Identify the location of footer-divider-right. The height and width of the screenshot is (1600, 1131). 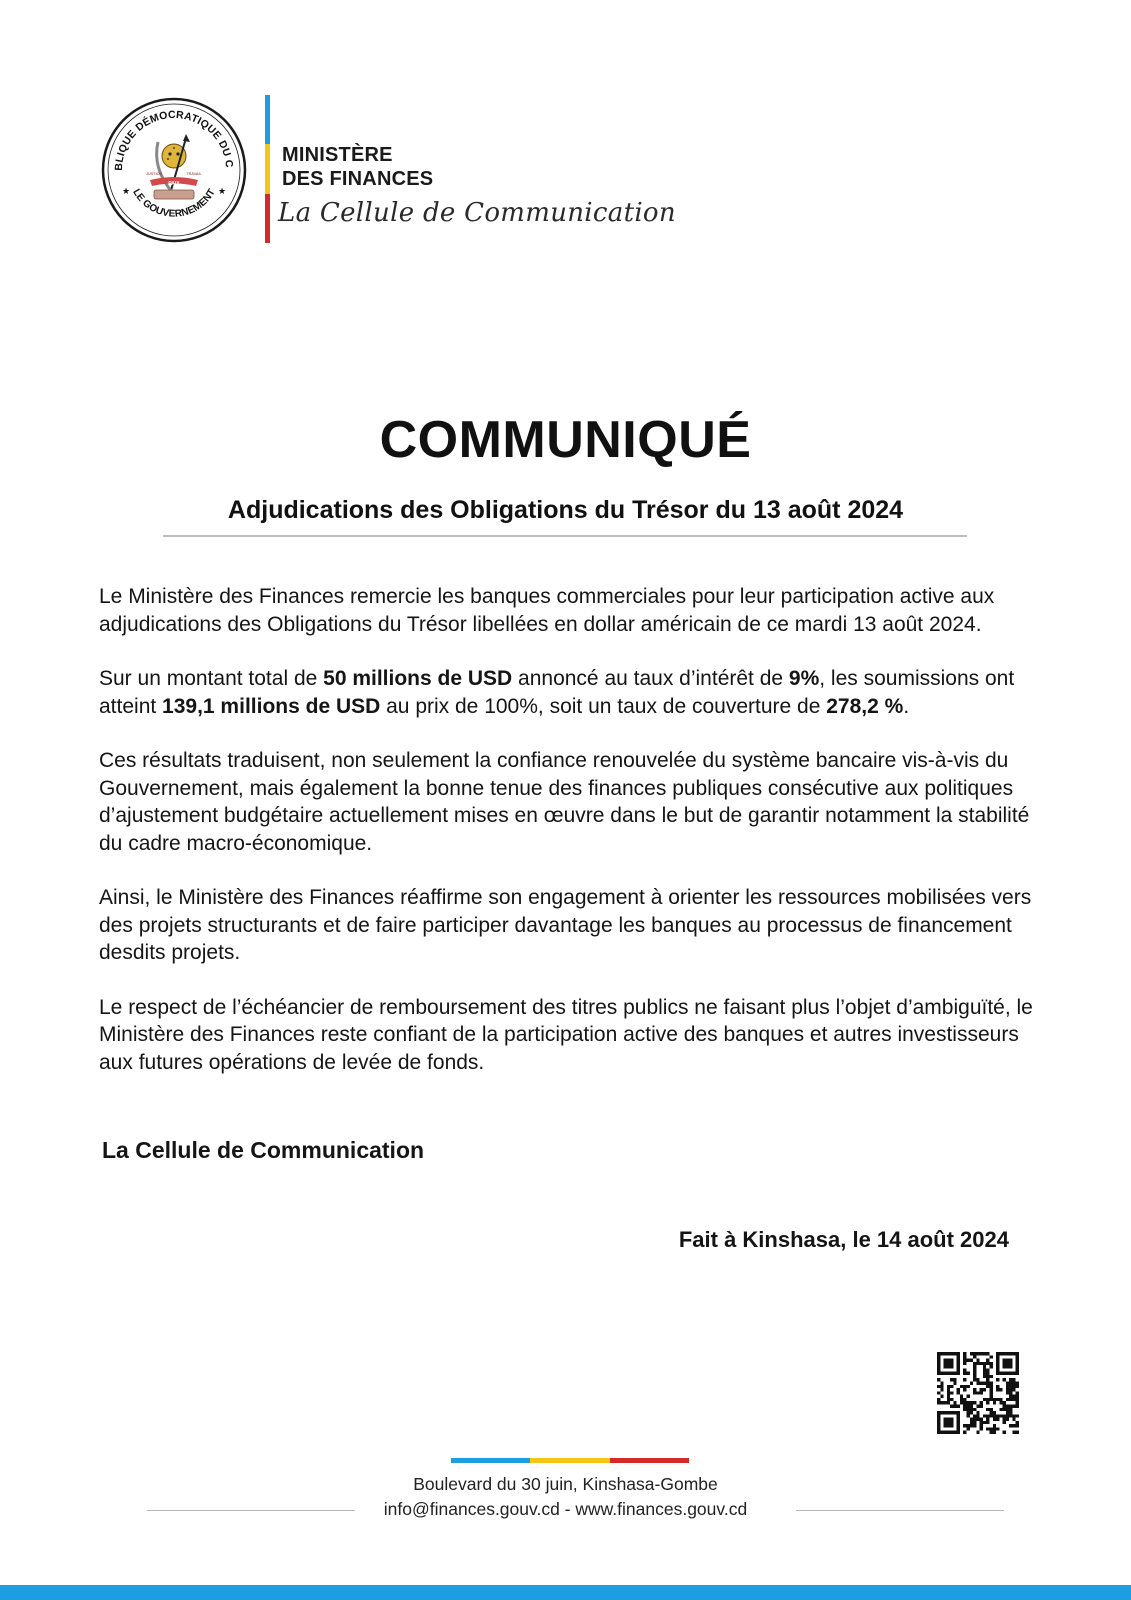
(900, 1510).